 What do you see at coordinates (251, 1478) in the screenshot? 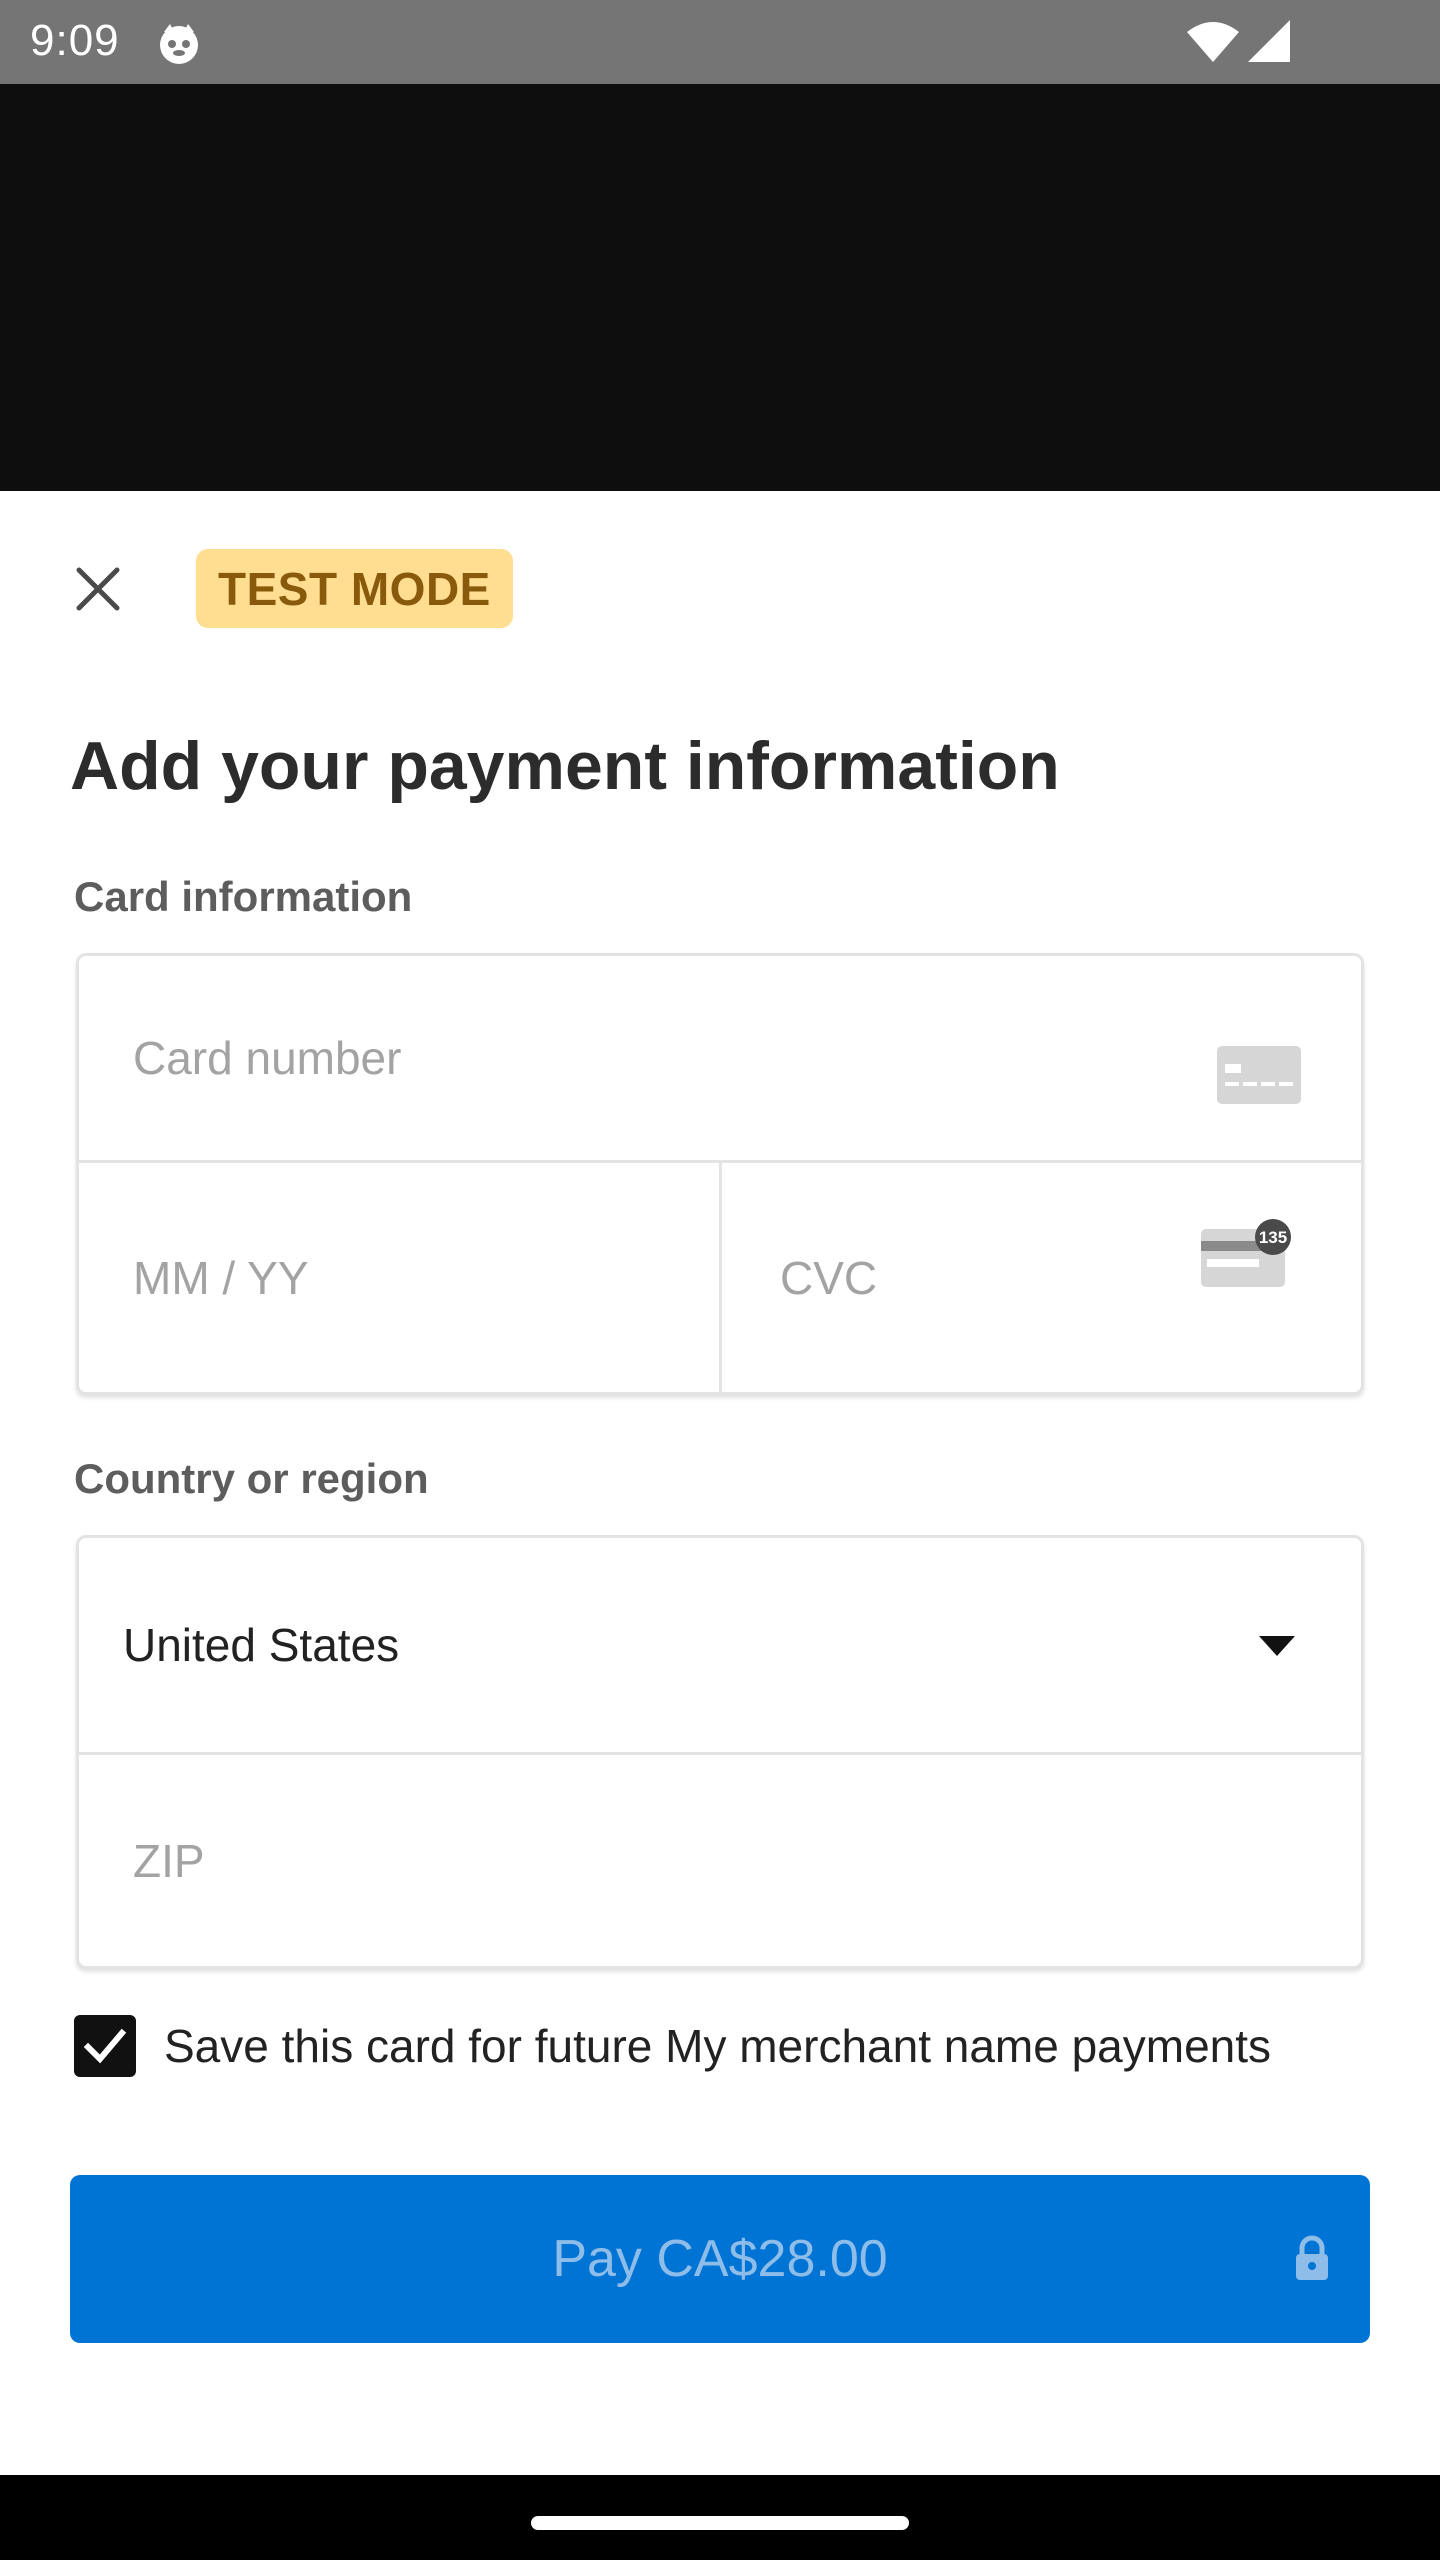
I see `country-region-label: Country or region` at bounding box center [251, 1478].